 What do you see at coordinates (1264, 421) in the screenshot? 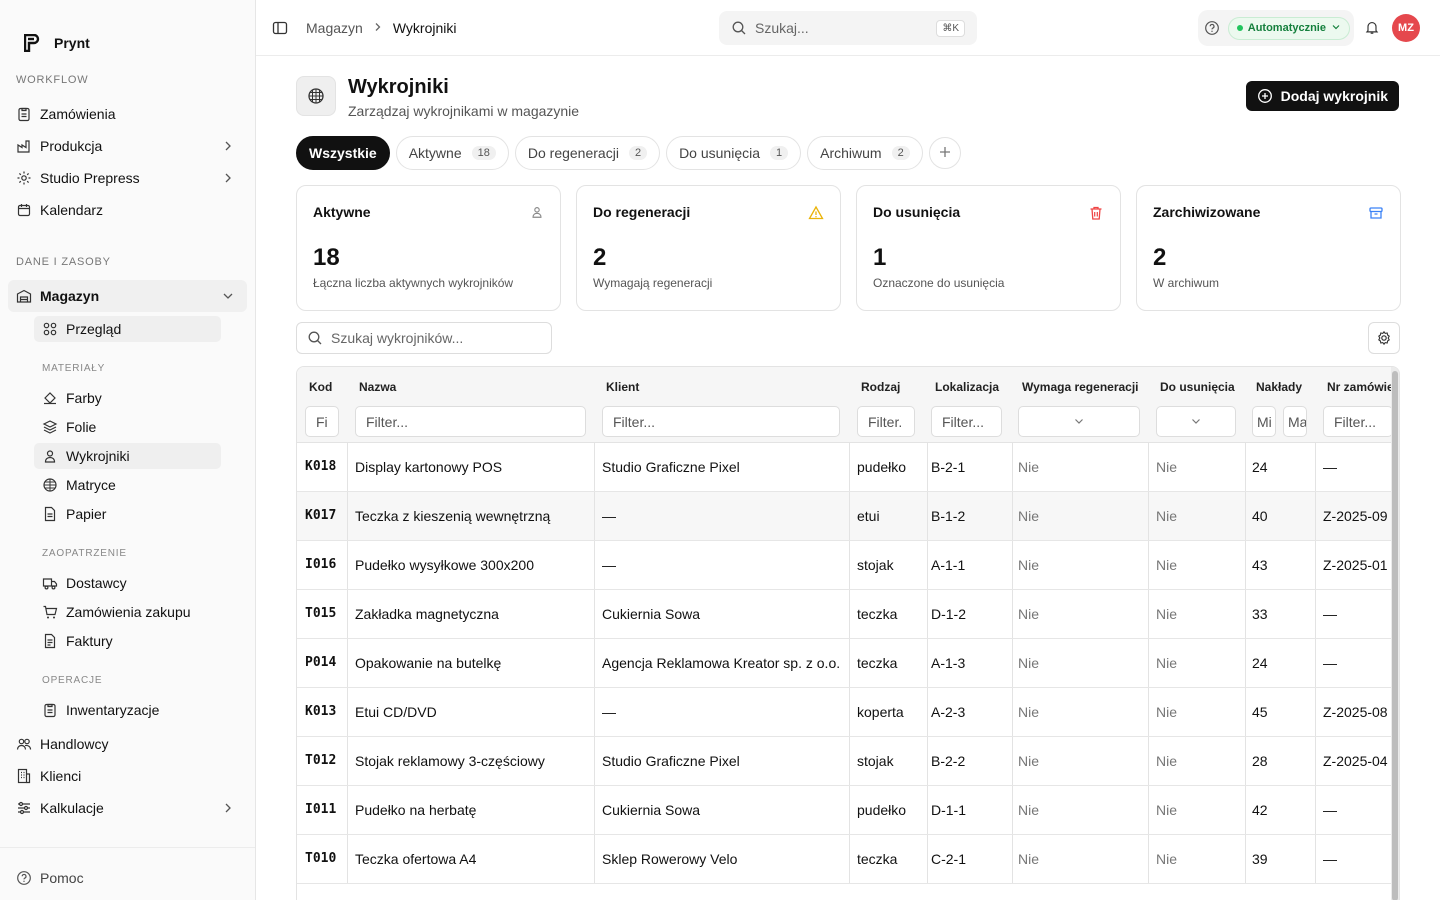
I see `filter-naklady-min: Mi` at bounding box center [1264, 421].